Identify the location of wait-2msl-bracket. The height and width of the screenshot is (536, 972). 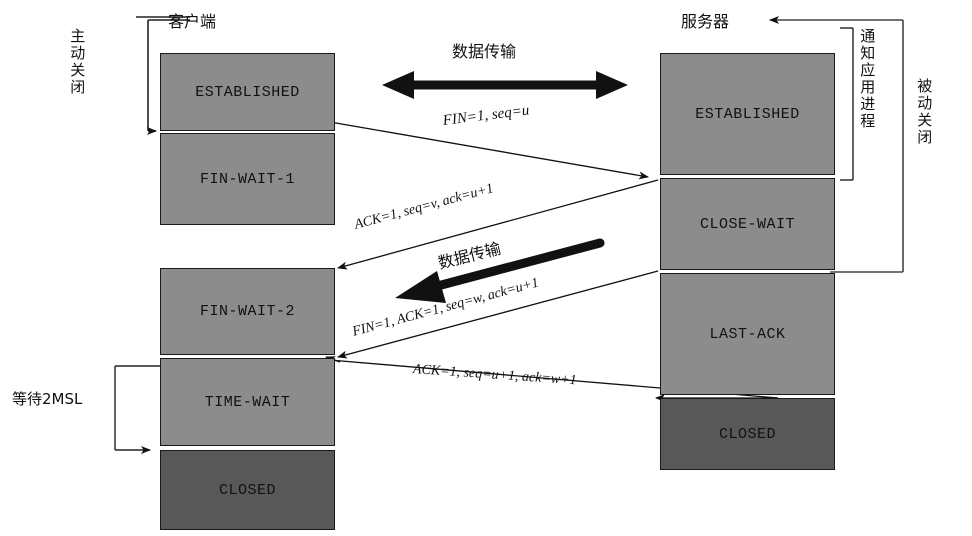
(137, 409).